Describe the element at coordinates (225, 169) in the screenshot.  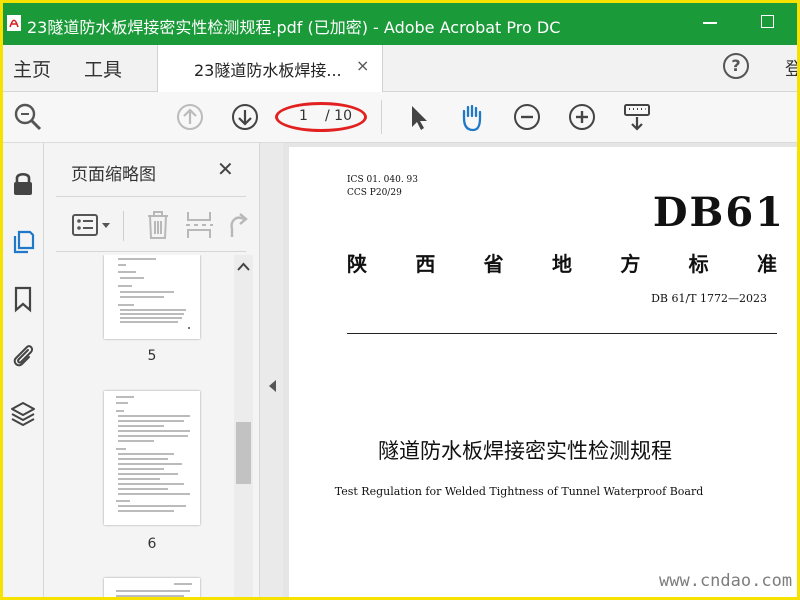
I see `close-panel-icon: ✕` at that location.